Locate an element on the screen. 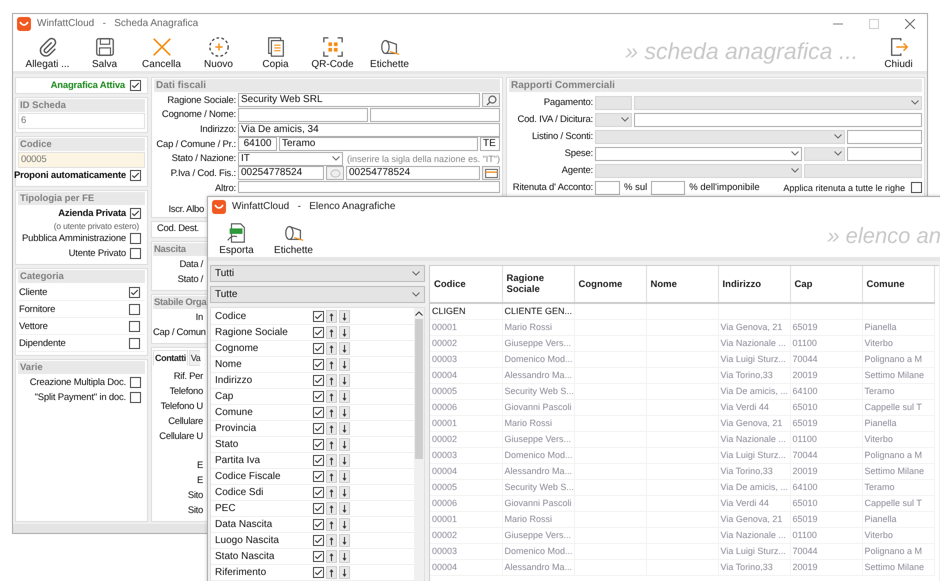 This screenshot has width=940, height=581. toggle-button is located at coordinates (335, 173).